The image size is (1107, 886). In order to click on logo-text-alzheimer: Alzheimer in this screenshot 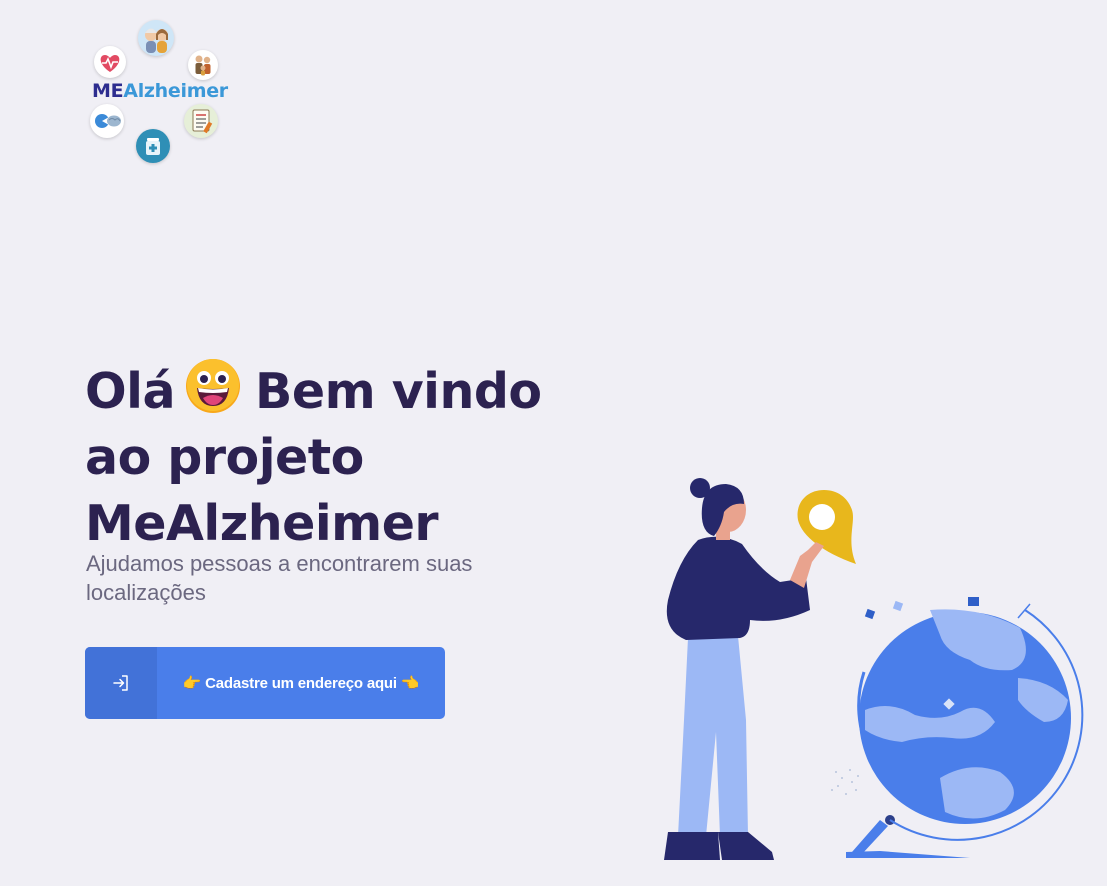, I will do `click(175, 91)`.